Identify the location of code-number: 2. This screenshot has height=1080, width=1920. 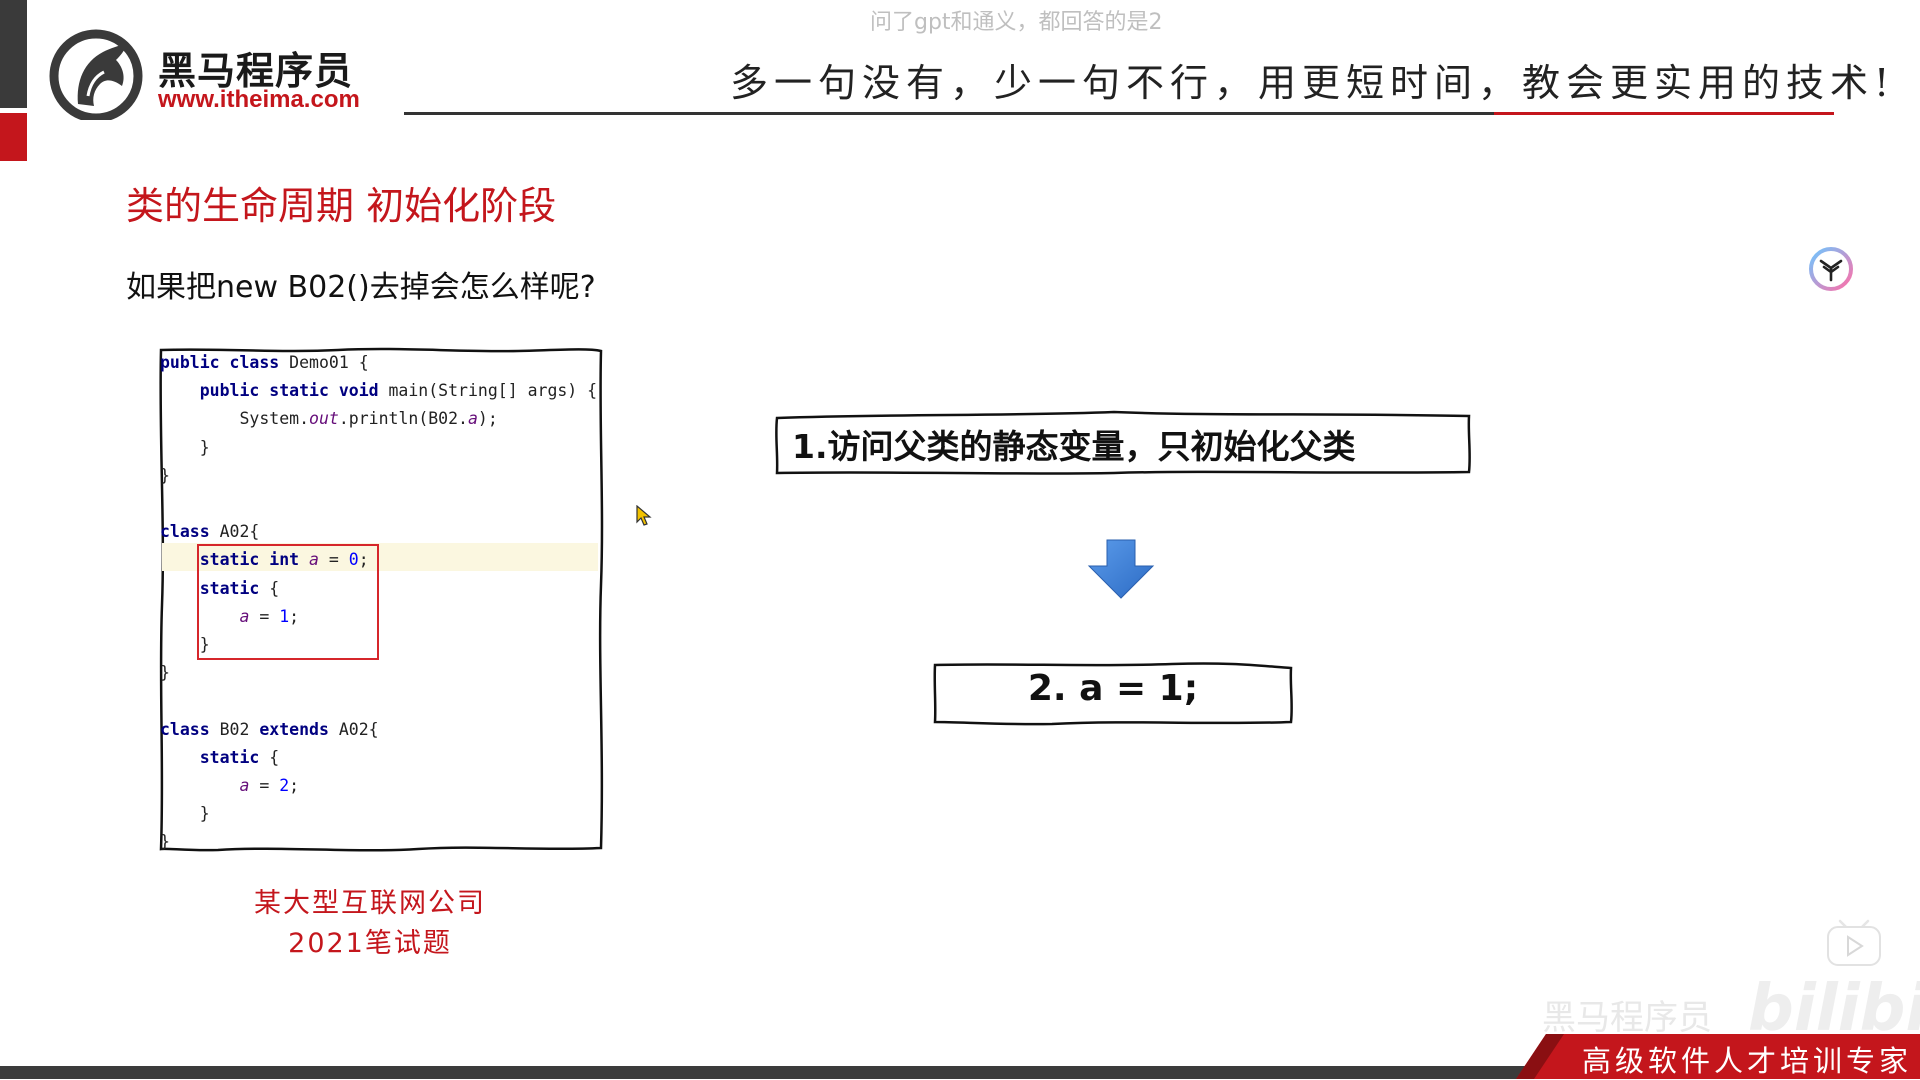
(284, 786).